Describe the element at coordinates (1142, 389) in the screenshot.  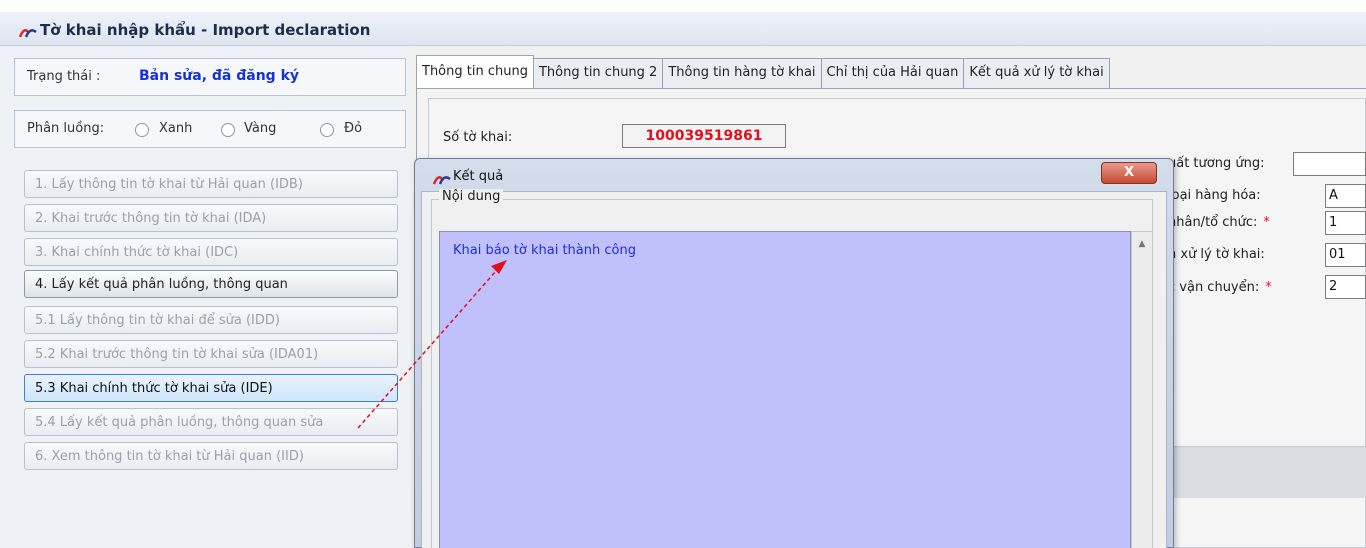
I see `scrollbar` at that location.